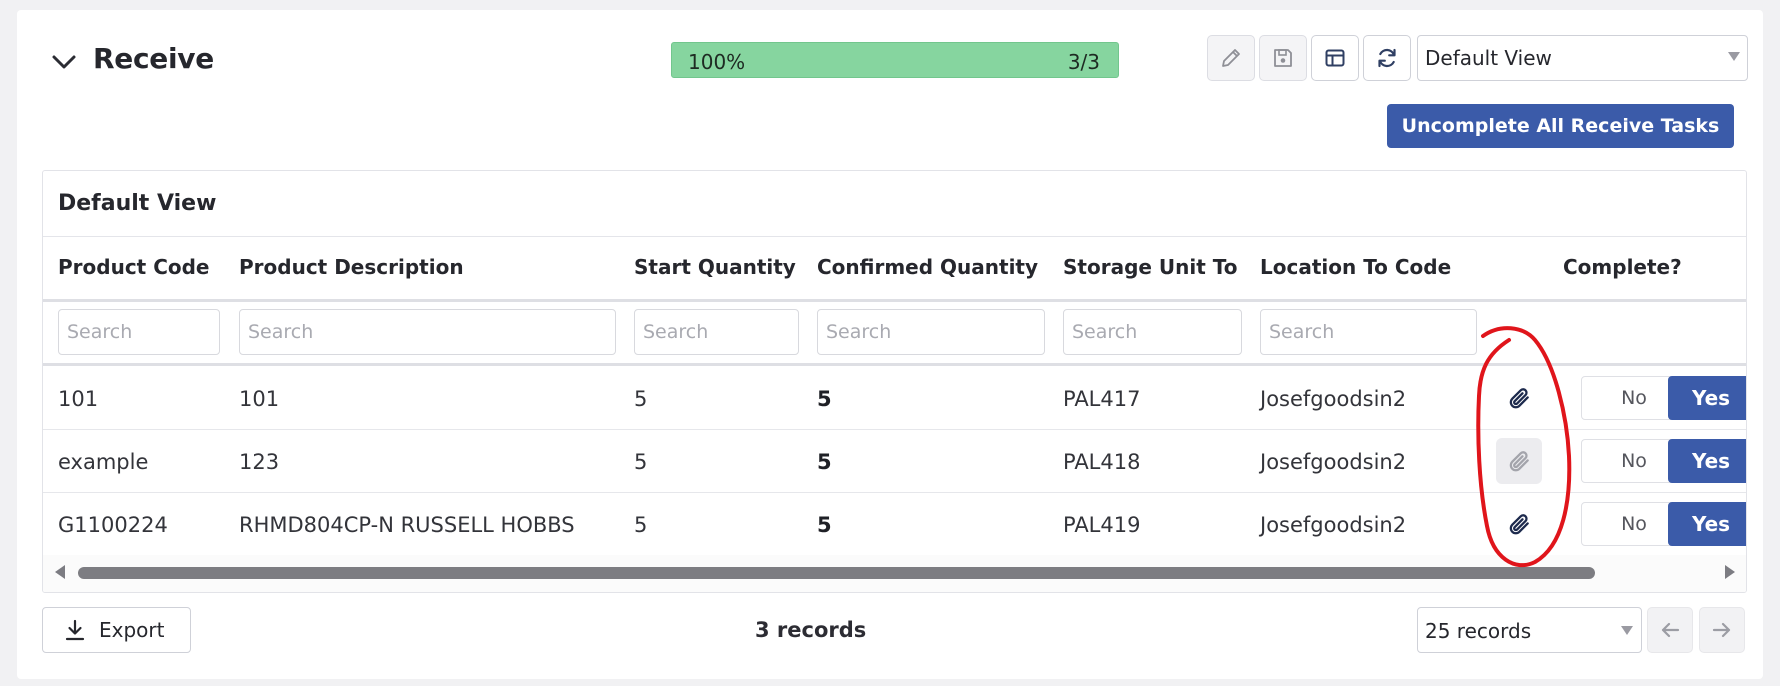 This screenshot has height=696, width=1780. I want to click on edit-button, so click(1231, 58).